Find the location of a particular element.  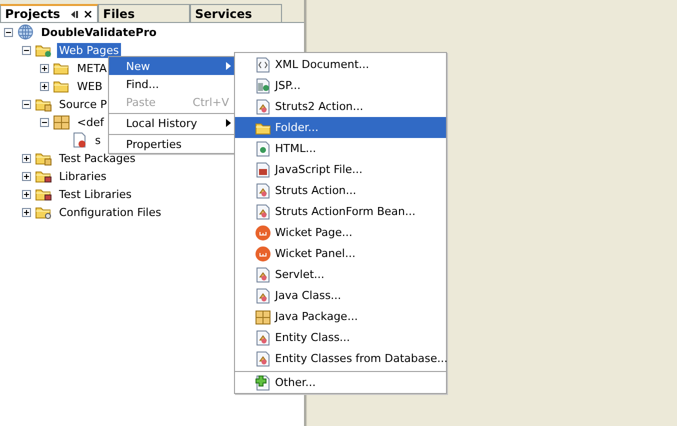

tree-item: Libraries is located at coordinates (83, 176).